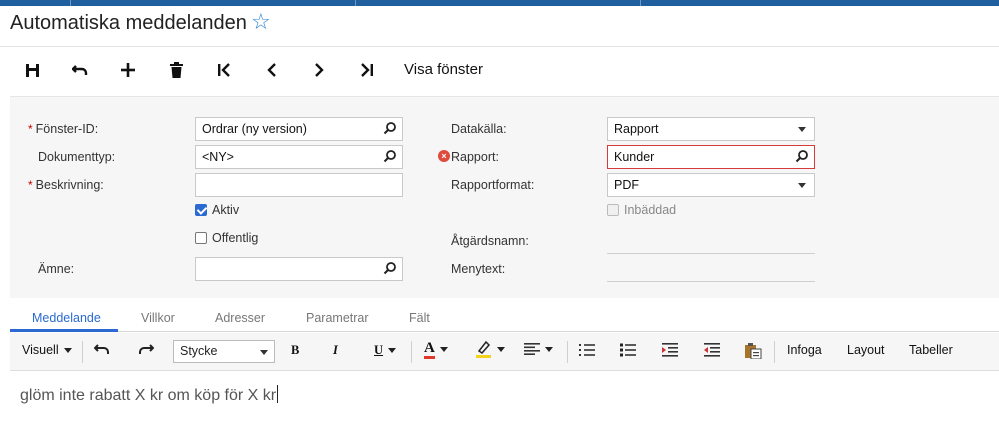 The height and width of the screenshot is (442, 999). Describe the element at coordinates (158, 318) in the screenshot. I see `tab-conditions: Villkor` at that location.